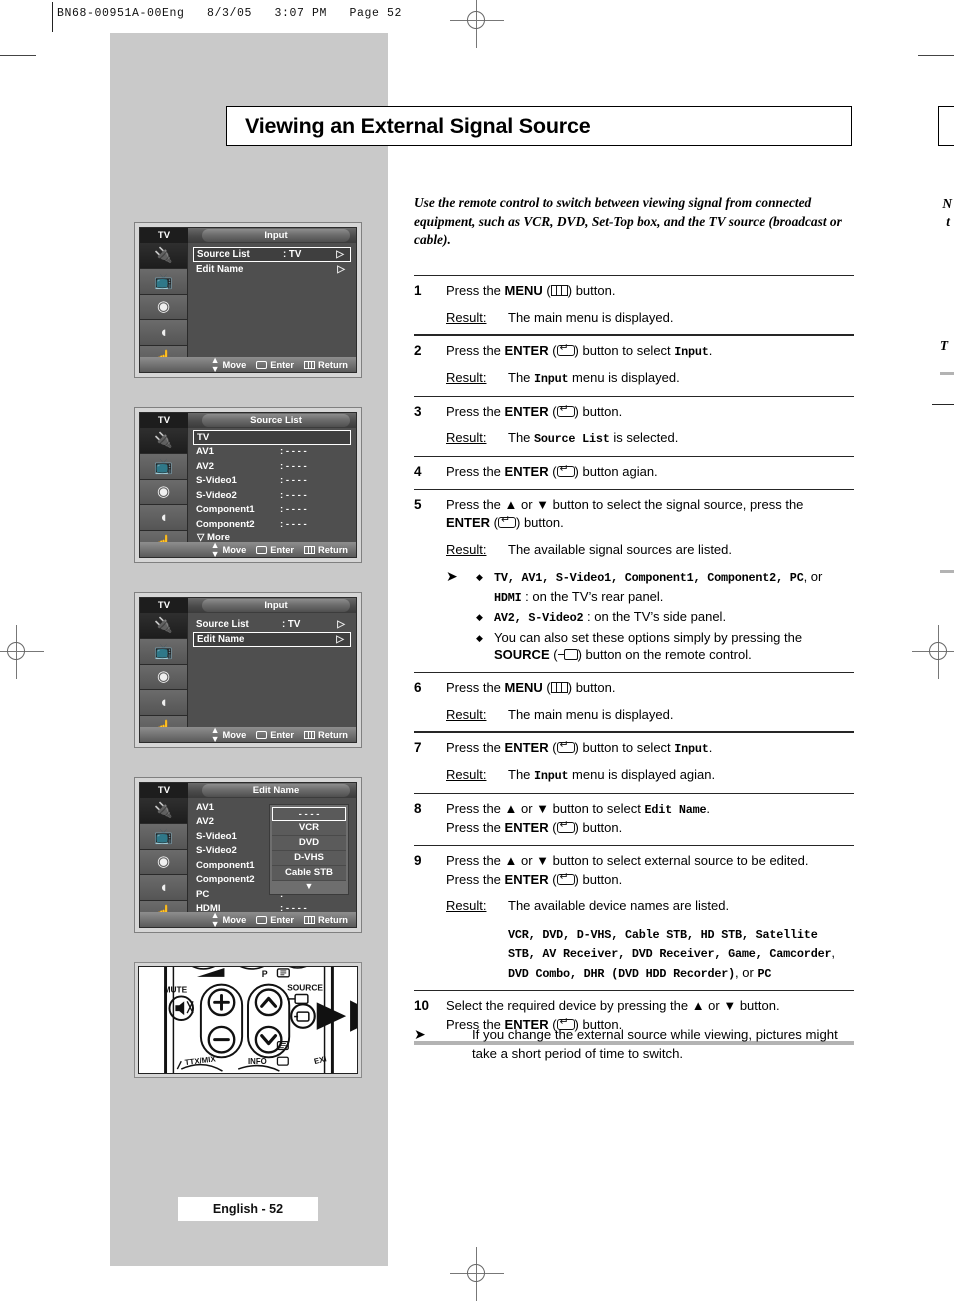  What do you see at coordinates (309, 814) in the screenshot?
I see `dropdown-item-blank: - - - -` at bounding box center [309, 814].